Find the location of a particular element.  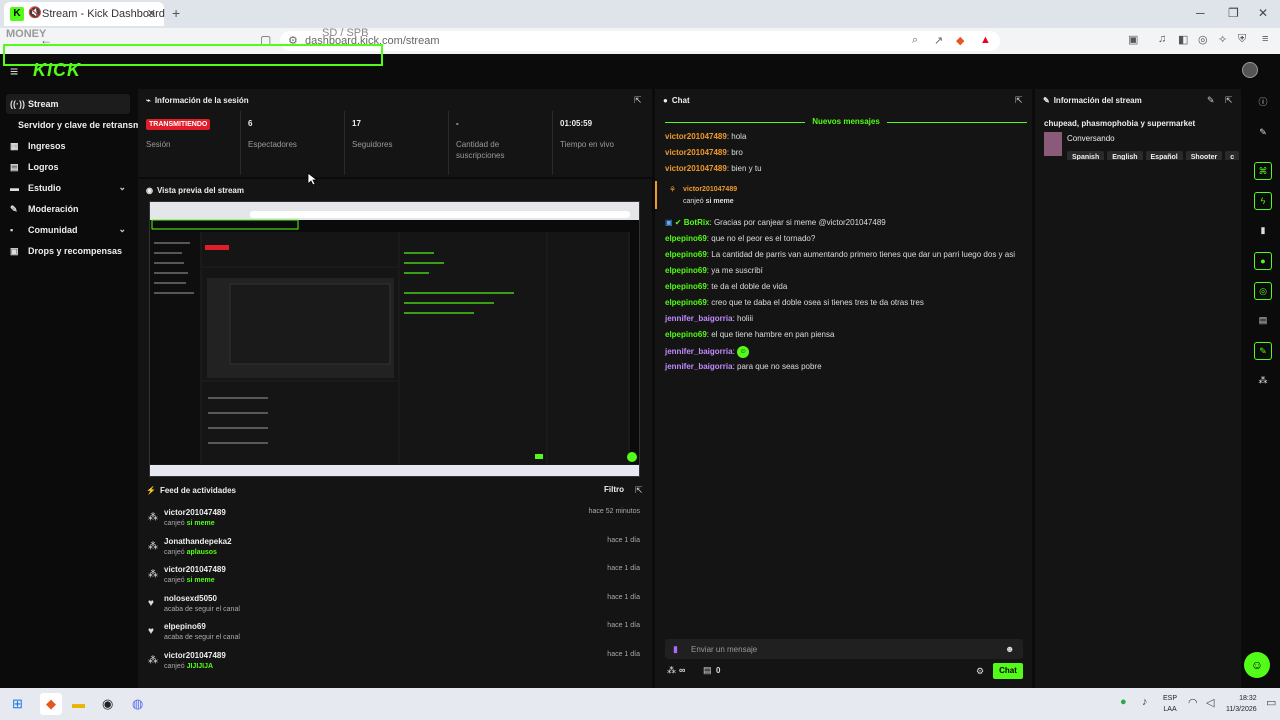

pencil-icon: ✎ is located at coordinates (1263, 133).